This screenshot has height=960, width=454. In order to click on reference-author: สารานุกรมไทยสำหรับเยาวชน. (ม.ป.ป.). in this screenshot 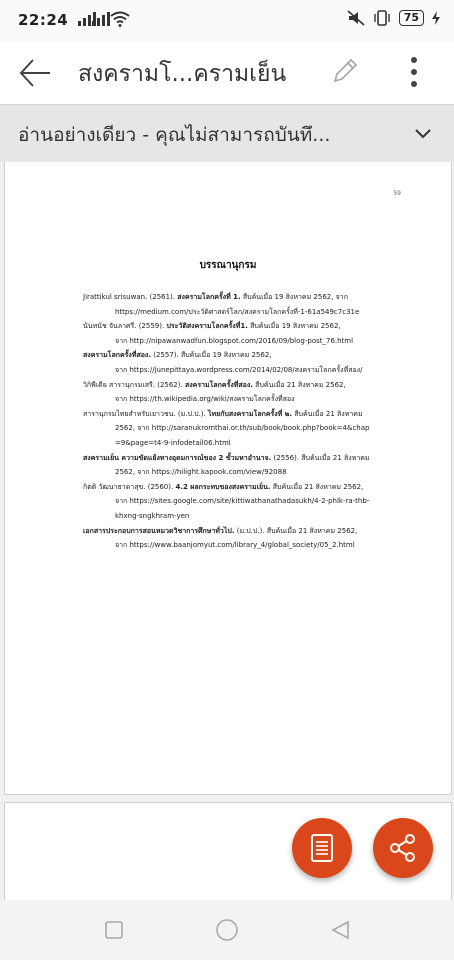, I will do `click(145, 413)`.